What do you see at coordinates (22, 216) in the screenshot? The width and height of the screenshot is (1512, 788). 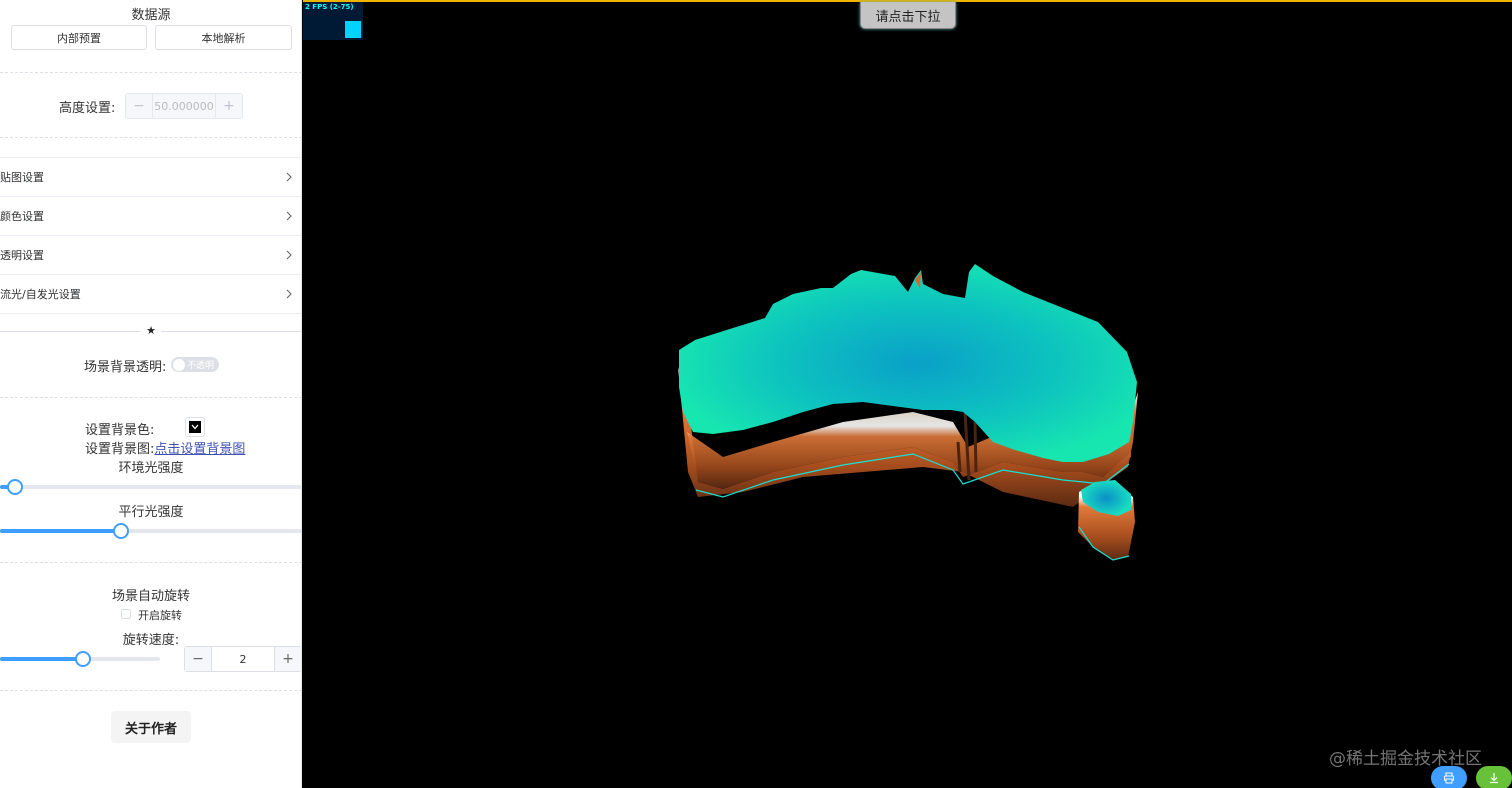 I see `collapse-item-label: 颜色设置` at bounding box center [22, 216].